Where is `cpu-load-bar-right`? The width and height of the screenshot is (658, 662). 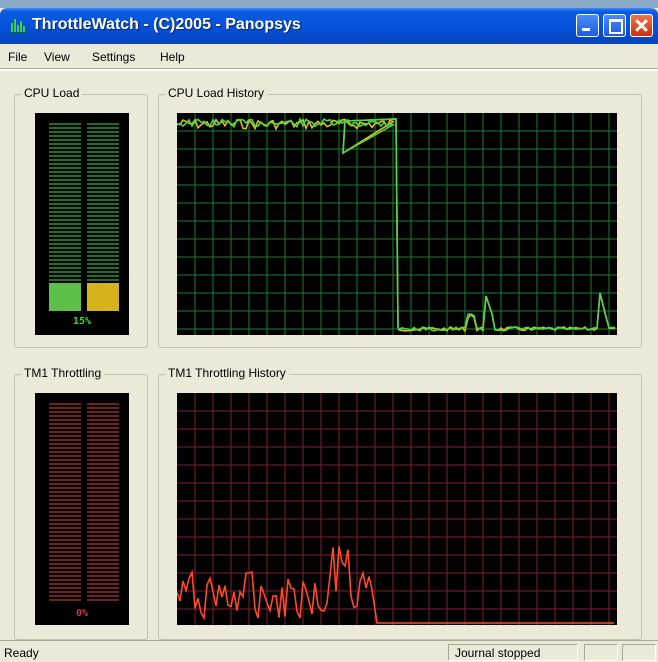
cpu-load-bar-right is located at coordinates (103, 217).